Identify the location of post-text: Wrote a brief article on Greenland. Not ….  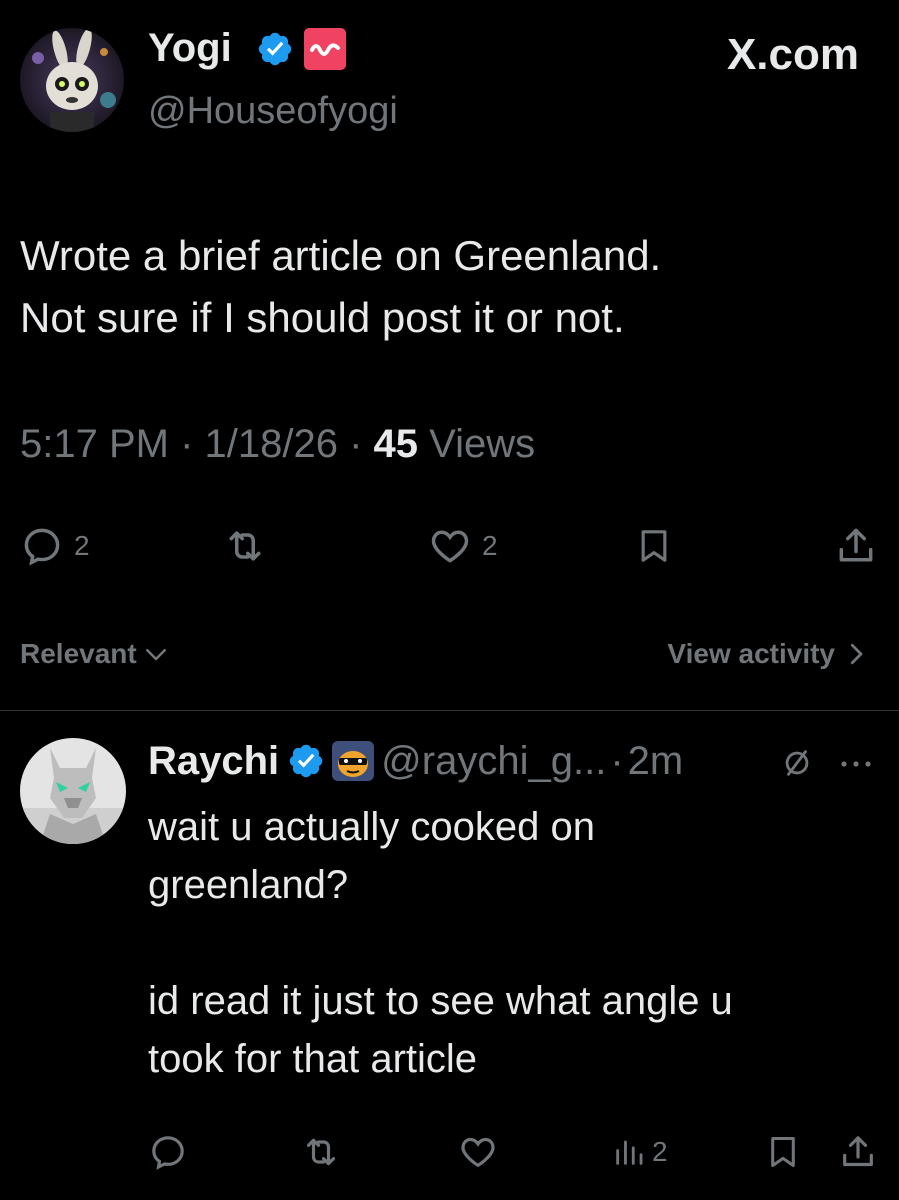
(341, 286).